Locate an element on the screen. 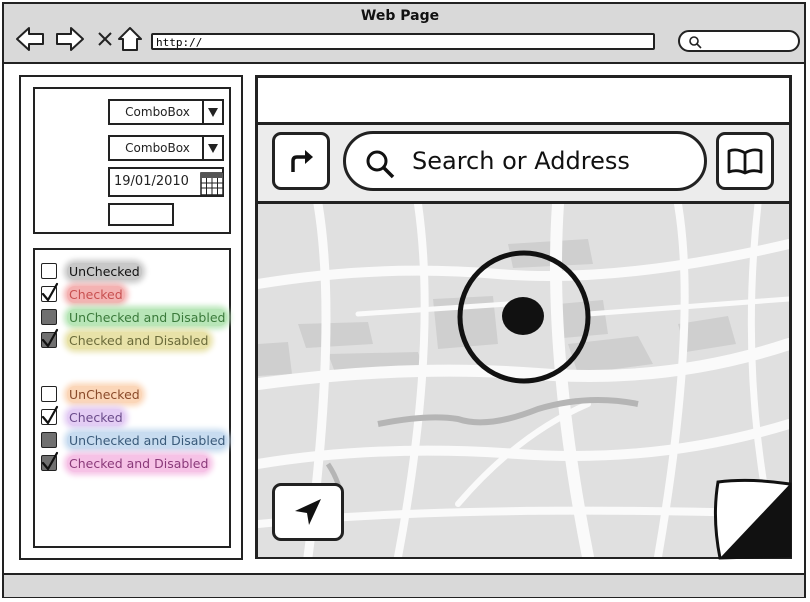 The image size is (810, 602). bookmarks-button is located at coordinates (745, 161).